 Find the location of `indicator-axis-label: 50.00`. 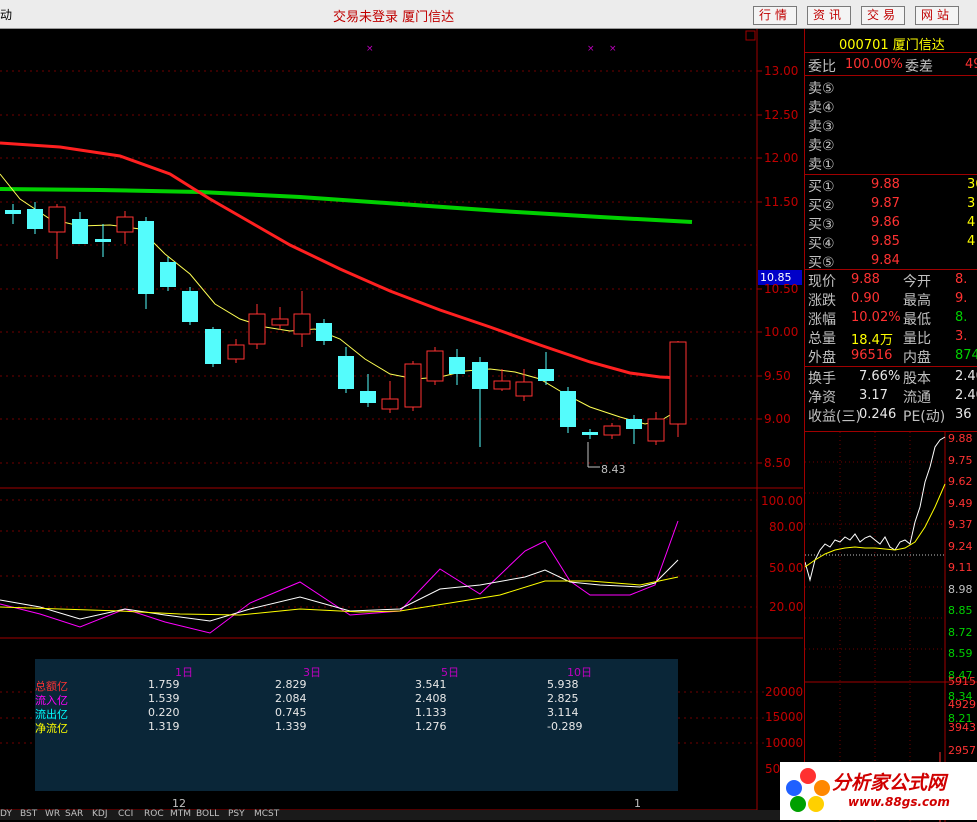

indicator-axis-label: 50.00 is located at coordinates (786, 568).